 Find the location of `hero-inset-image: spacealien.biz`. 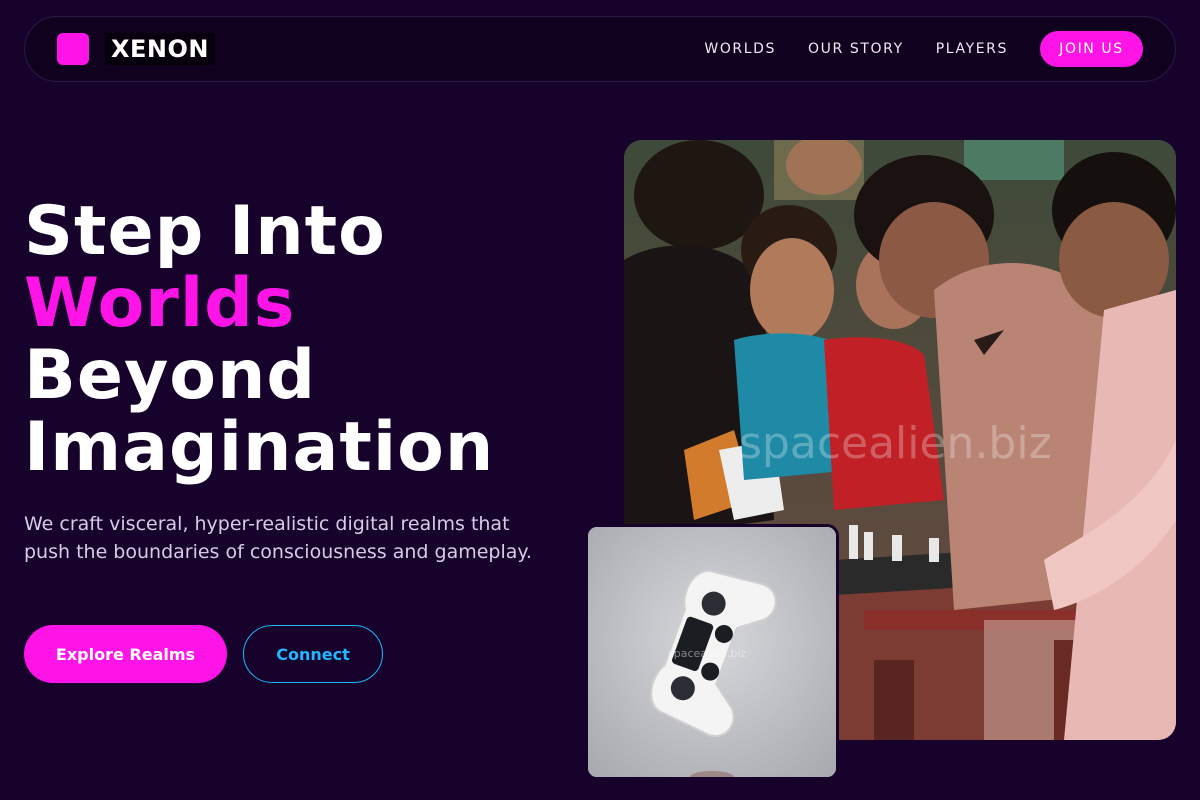

hero-inset-image: spacealien.biz is located at coordinates (712, 652).